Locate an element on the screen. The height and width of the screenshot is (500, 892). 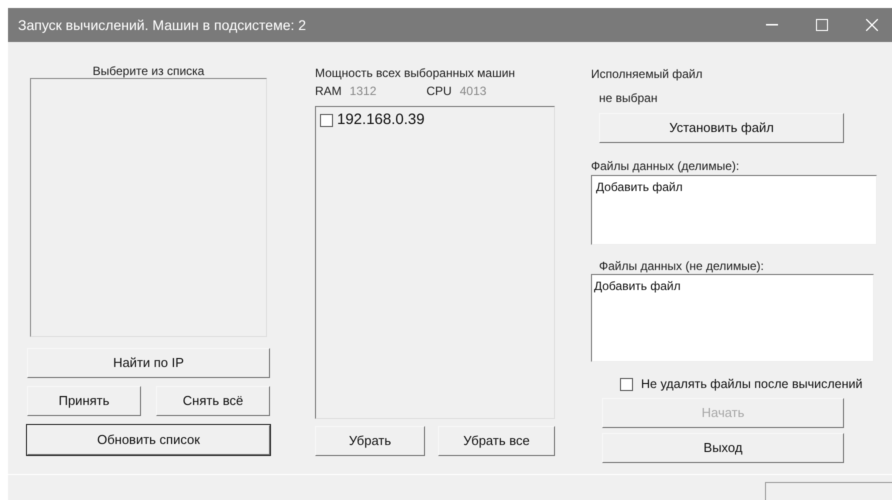
exit-button: Выход is located at coordinates (723, 448).